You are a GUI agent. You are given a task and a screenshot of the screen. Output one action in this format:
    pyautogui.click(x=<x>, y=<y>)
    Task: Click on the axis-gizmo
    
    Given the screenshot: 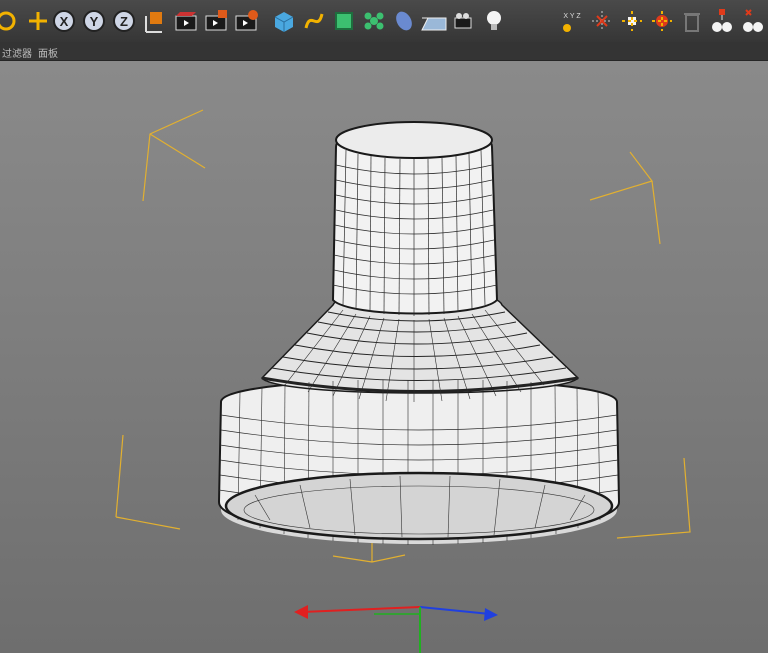 What is the action you would take?
    pyautogui.click(x=396, y=629)
    